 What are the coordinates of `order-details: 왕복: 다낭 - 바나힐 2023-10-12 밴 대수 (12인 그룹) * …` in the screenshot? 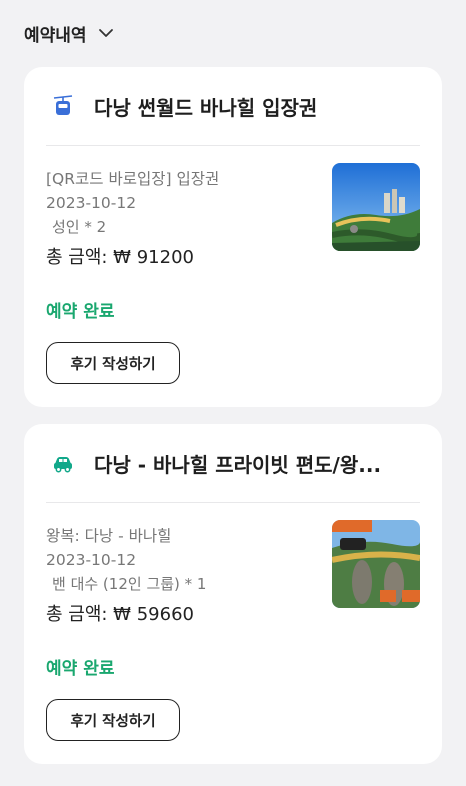 It's located at (126, 576).